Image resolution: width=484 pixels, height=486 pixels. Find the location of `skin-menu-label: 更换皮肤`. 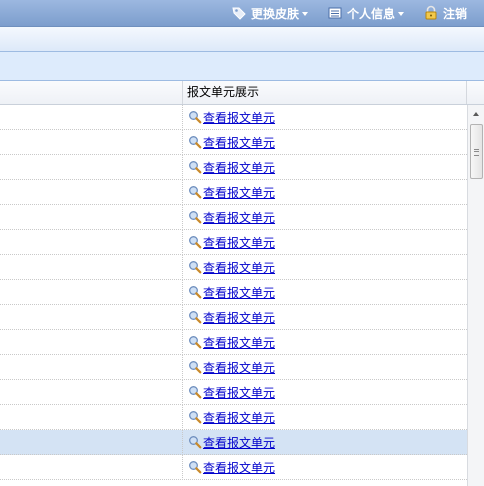

skin-menu-label: 更换皮肤 is located at coordinates (275, 13).